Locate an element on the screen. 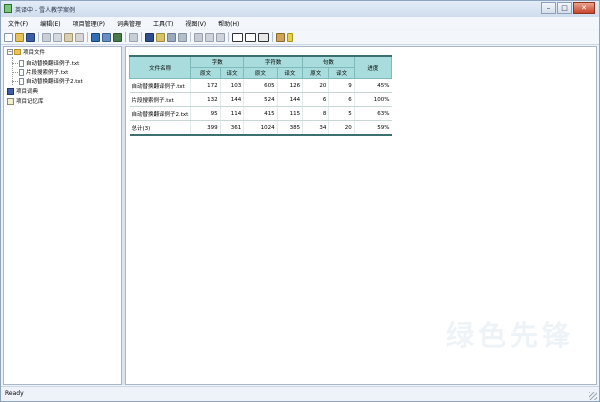 Image resolution: width=600 pixels, height=402 pixels. cut-icon is located at coordinates (46, 37).